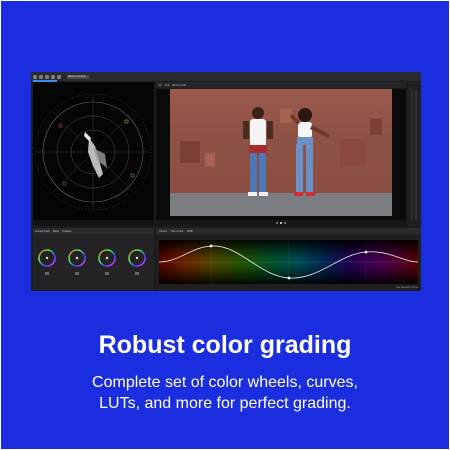 The image size is (450, 450). What do you see at coordinates (93, 223) in the screenshot?
I see `scope-footer` at bounding box center [93, 223].